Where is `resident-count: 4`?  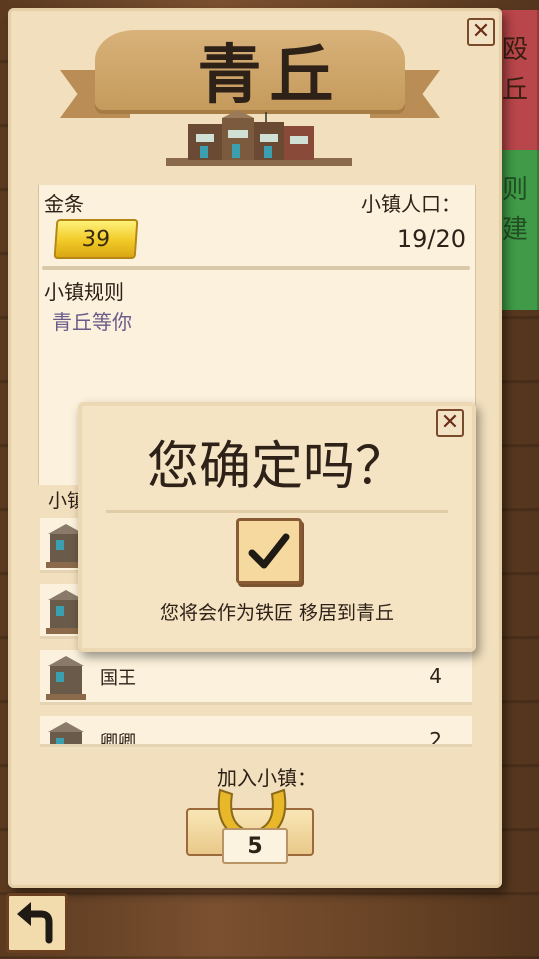
resident-count: 4 is located at coordinates (435, 676).